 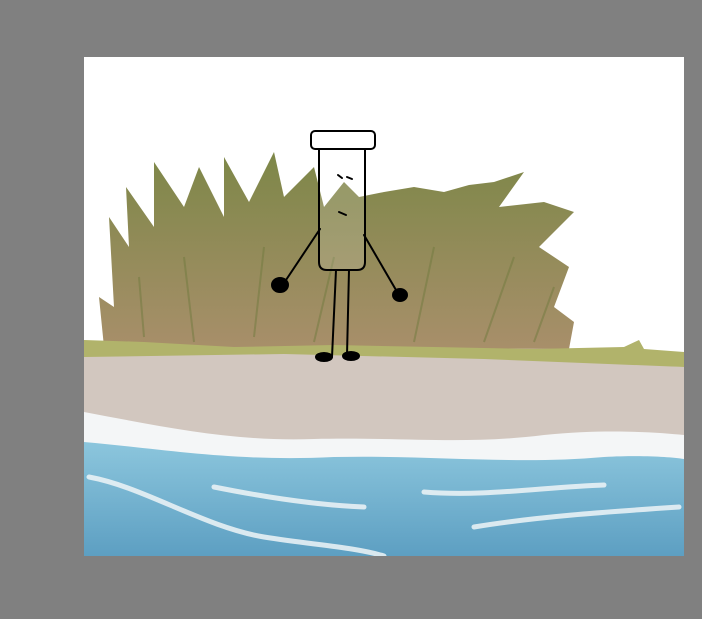 I want to click on character-left-foot, so click(x=324, y=357).